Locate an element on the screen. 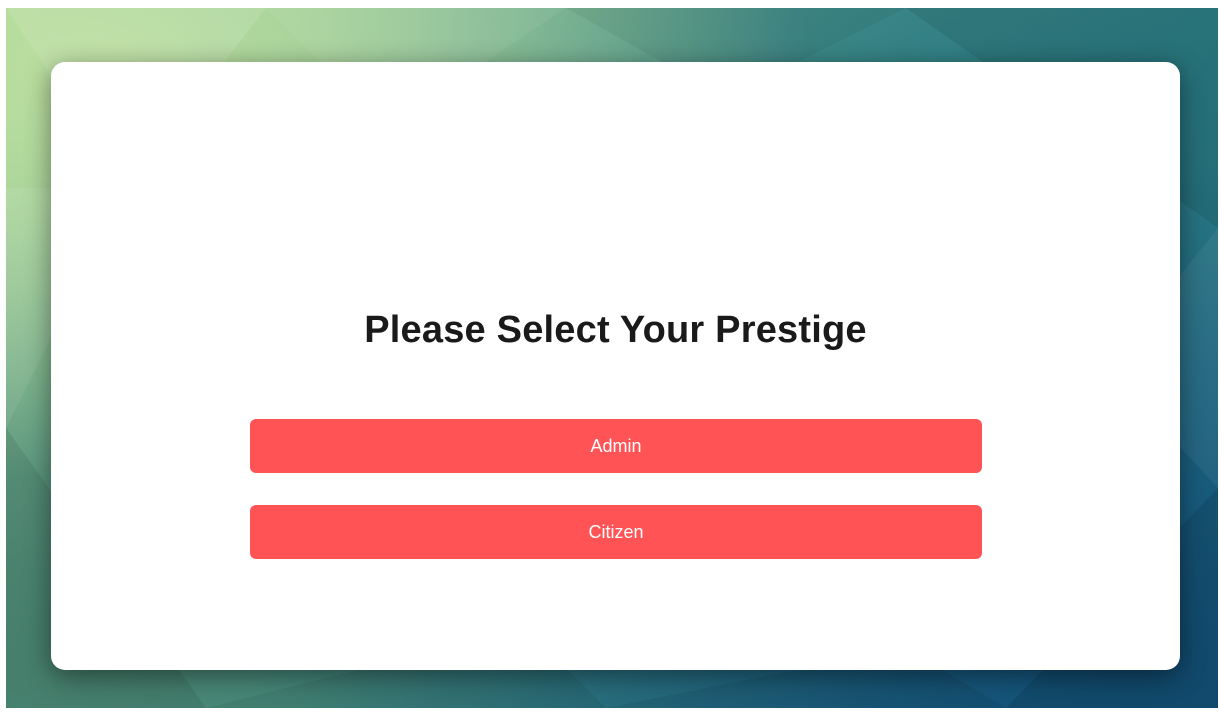  page-title: Please Select Your Prestige is located at coordinates (615, 330).